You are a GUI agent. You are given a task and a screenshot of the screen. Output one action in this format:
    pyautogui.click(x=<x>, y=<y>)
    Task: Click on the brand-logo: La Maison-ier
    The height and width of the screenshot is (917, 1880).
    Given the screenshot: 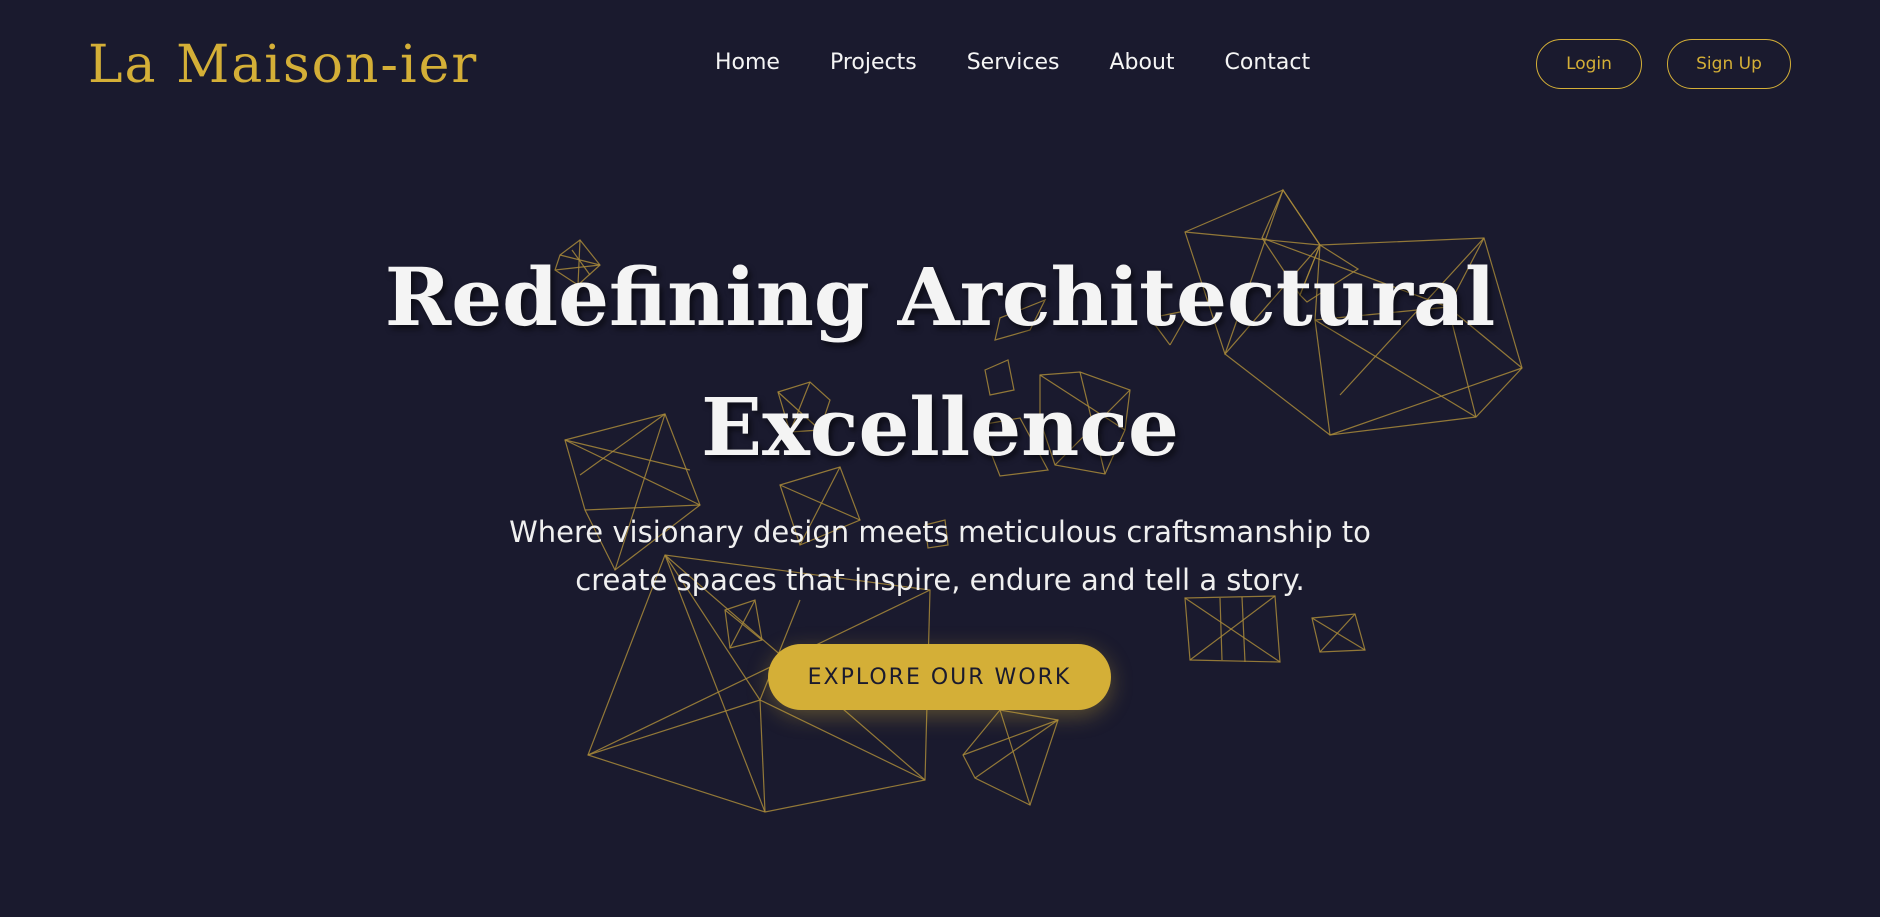 What is the action you would take?
    pyautogui.click(x=283, y=65)
    